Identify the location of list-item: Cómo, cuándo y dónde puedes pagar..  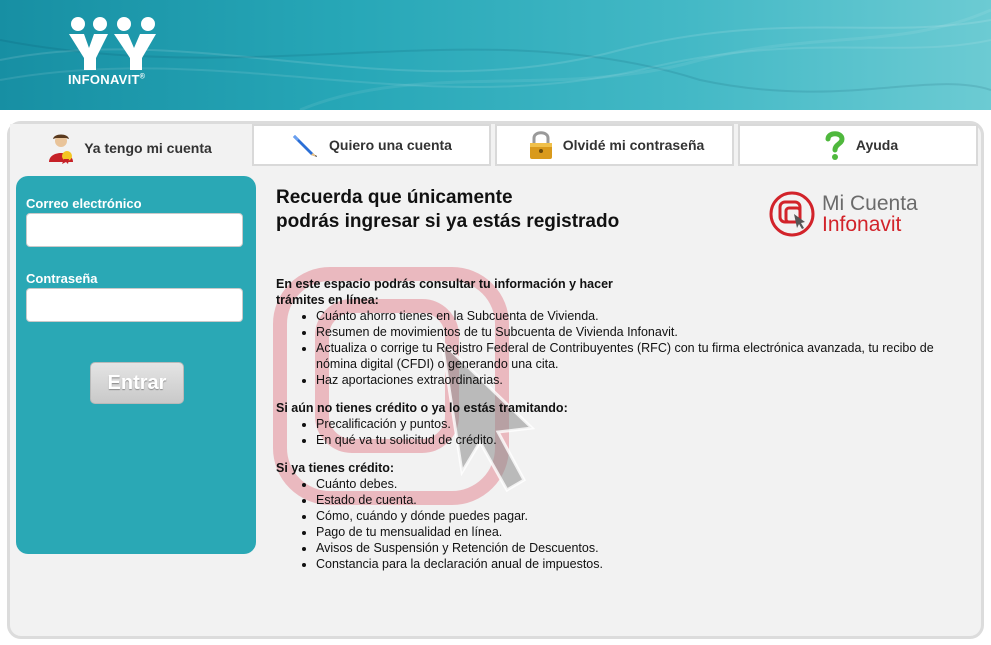
(641, 516).